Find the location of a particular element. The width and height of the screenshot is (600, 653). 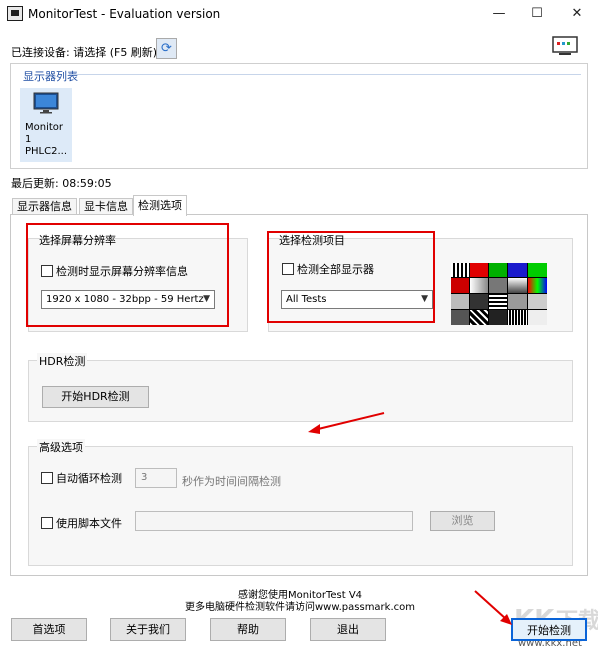

auto-loop-checkbox is located at coordinates (47, 478).